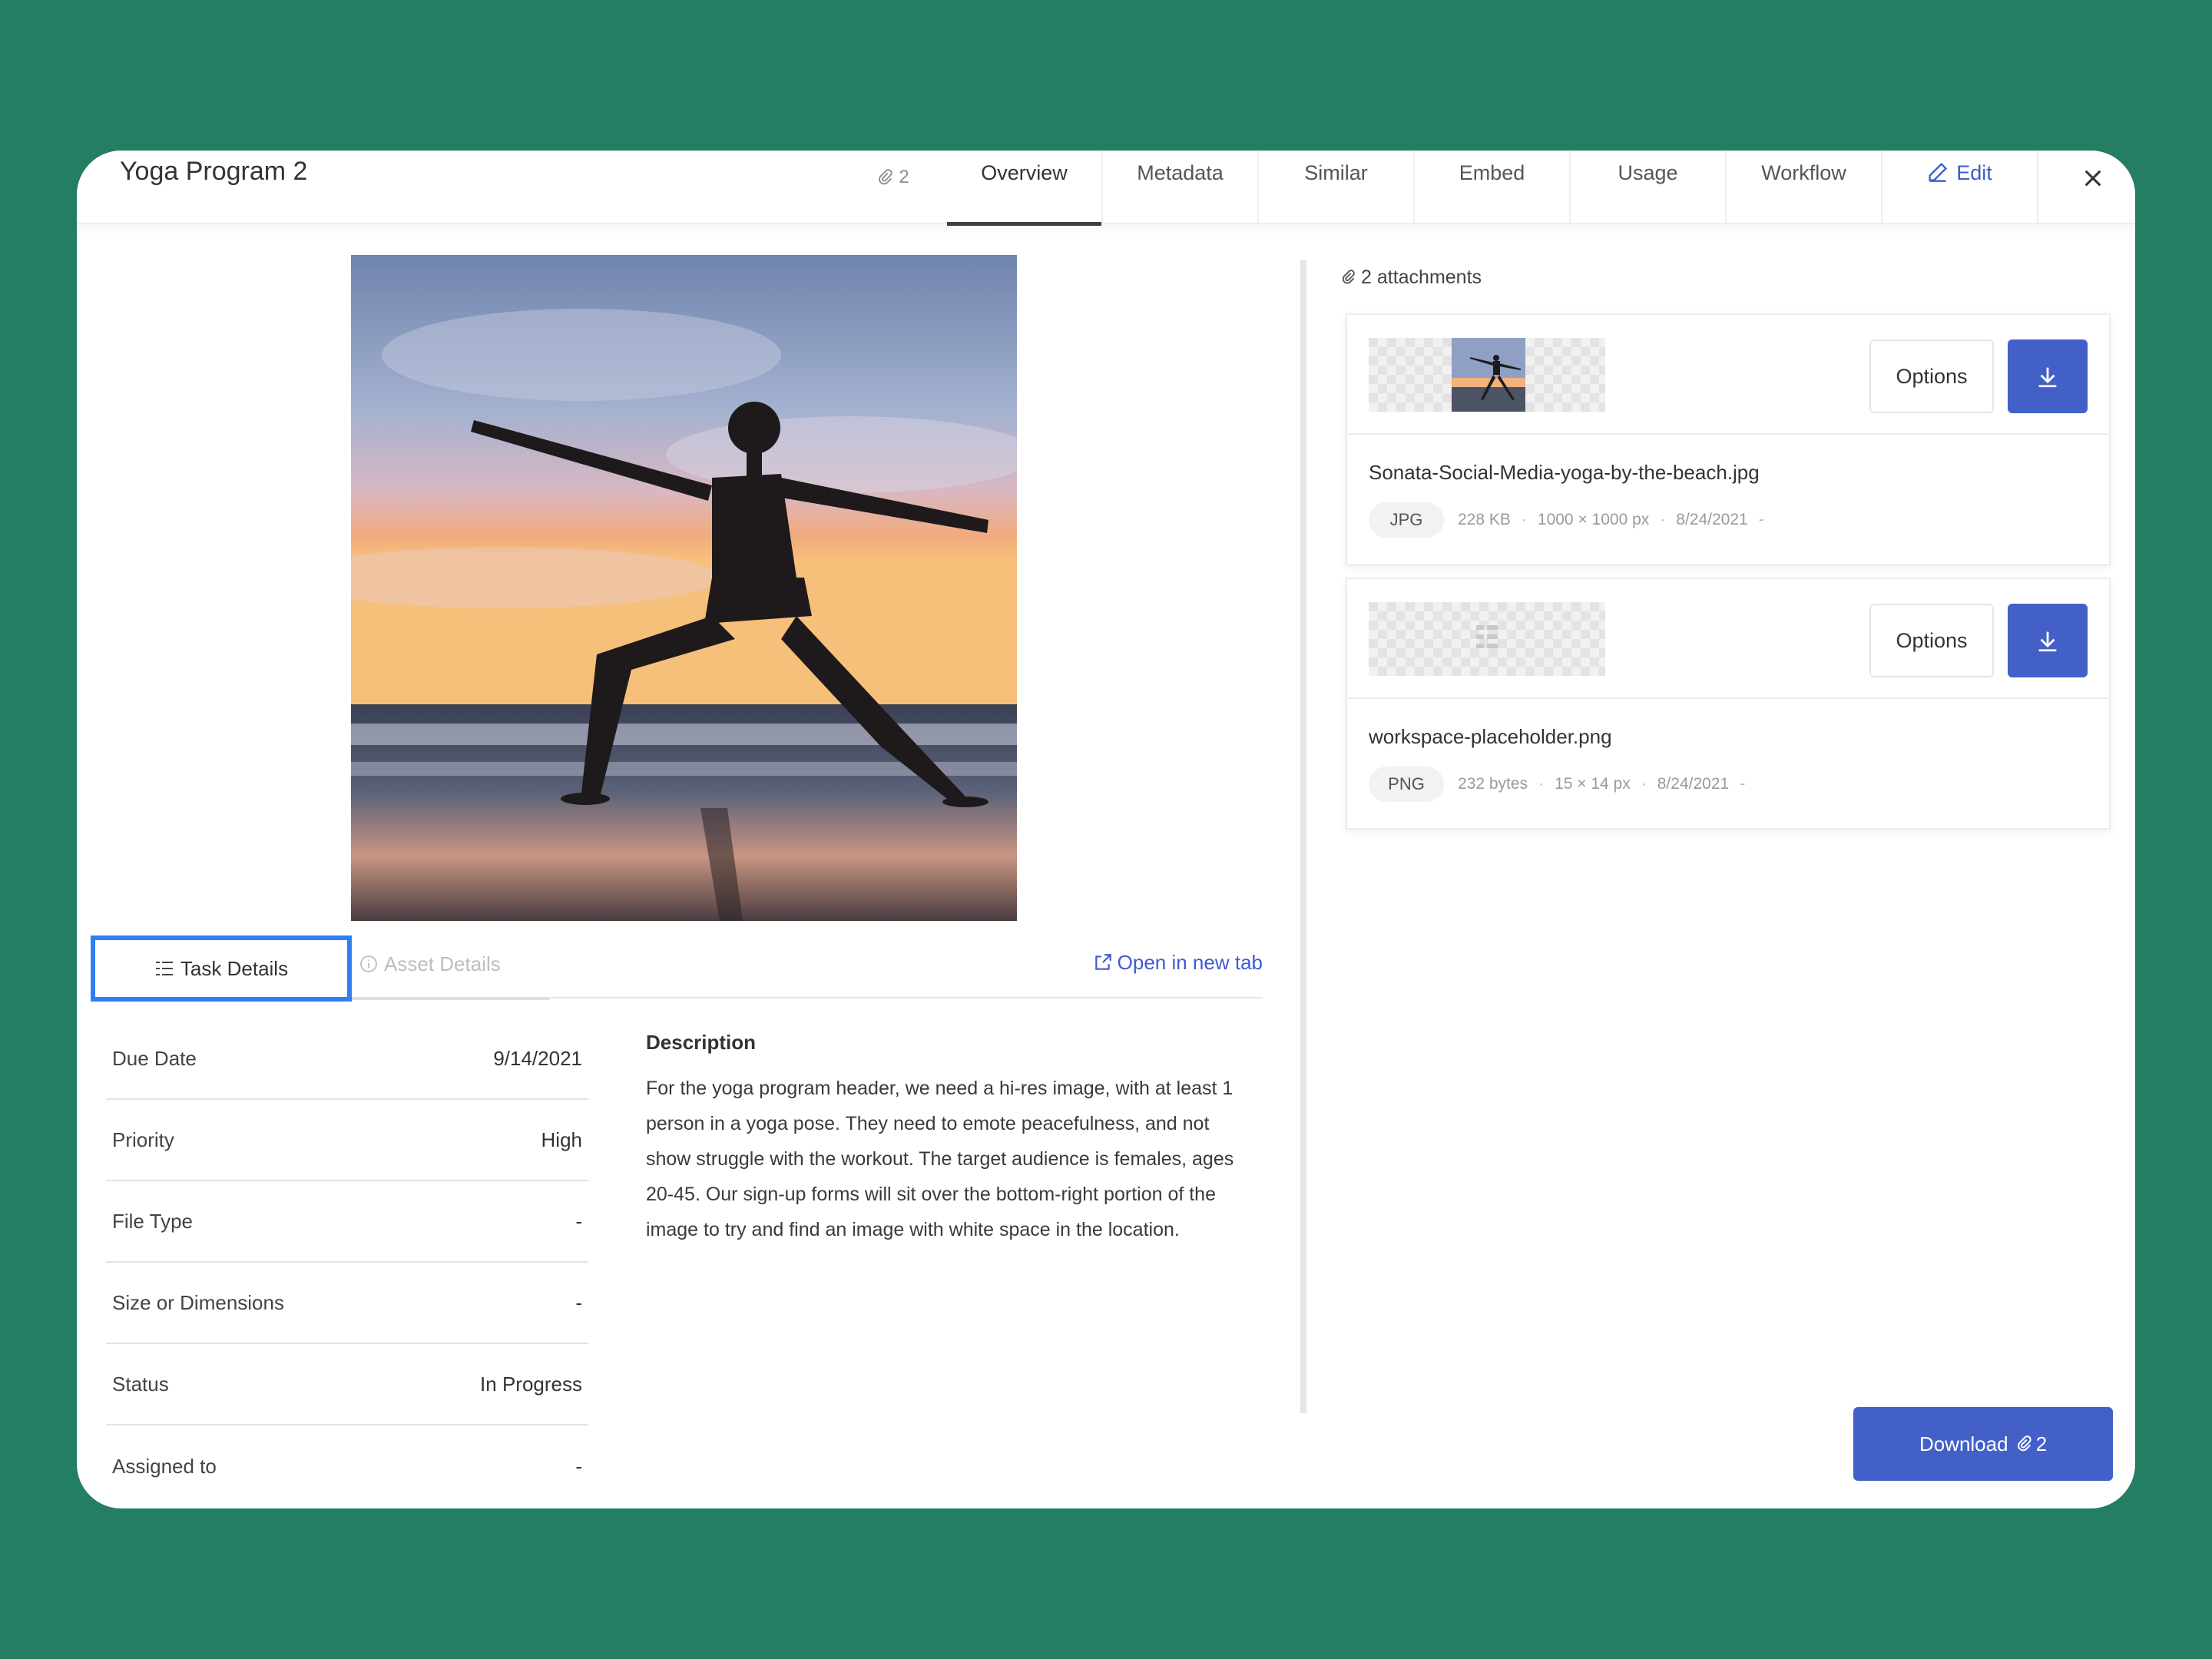 The height and width of the screenshot is (1659, 2212). What do you see at coordinates (347, 1385) in the screenshot?
I see `field-status: Status In Progress` at bounding box center [347, 1385].